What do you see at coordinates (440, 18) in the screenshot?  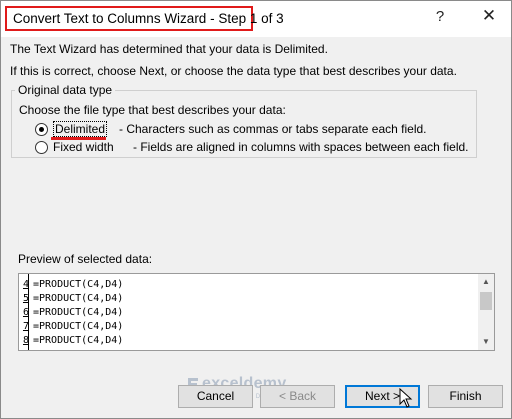 I see `help-button: ?` at bounding box center [440, 18].